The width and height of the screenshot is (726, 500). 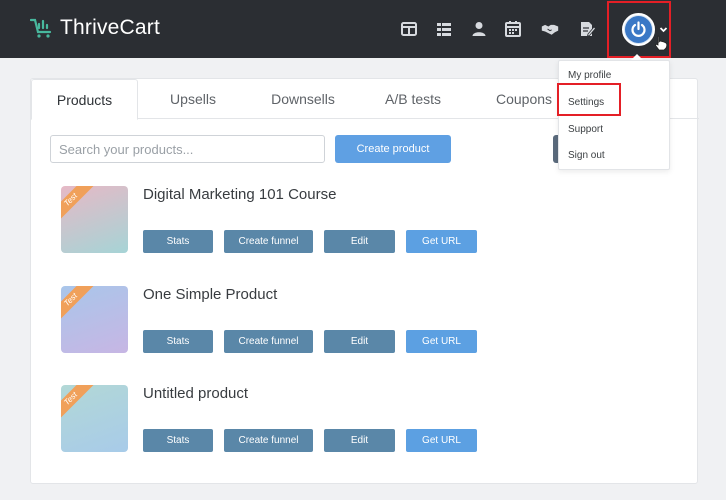 I want to click on tab-upsells: Upsells, so click(x=193, y=99).